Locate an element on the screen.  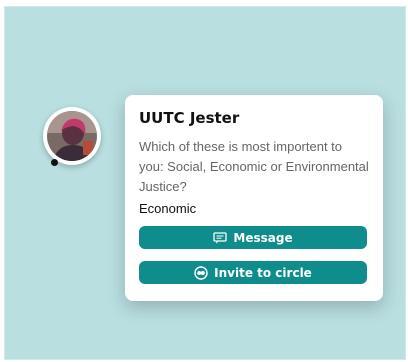
invite-circle-icon is located at coordinates (201, 272).